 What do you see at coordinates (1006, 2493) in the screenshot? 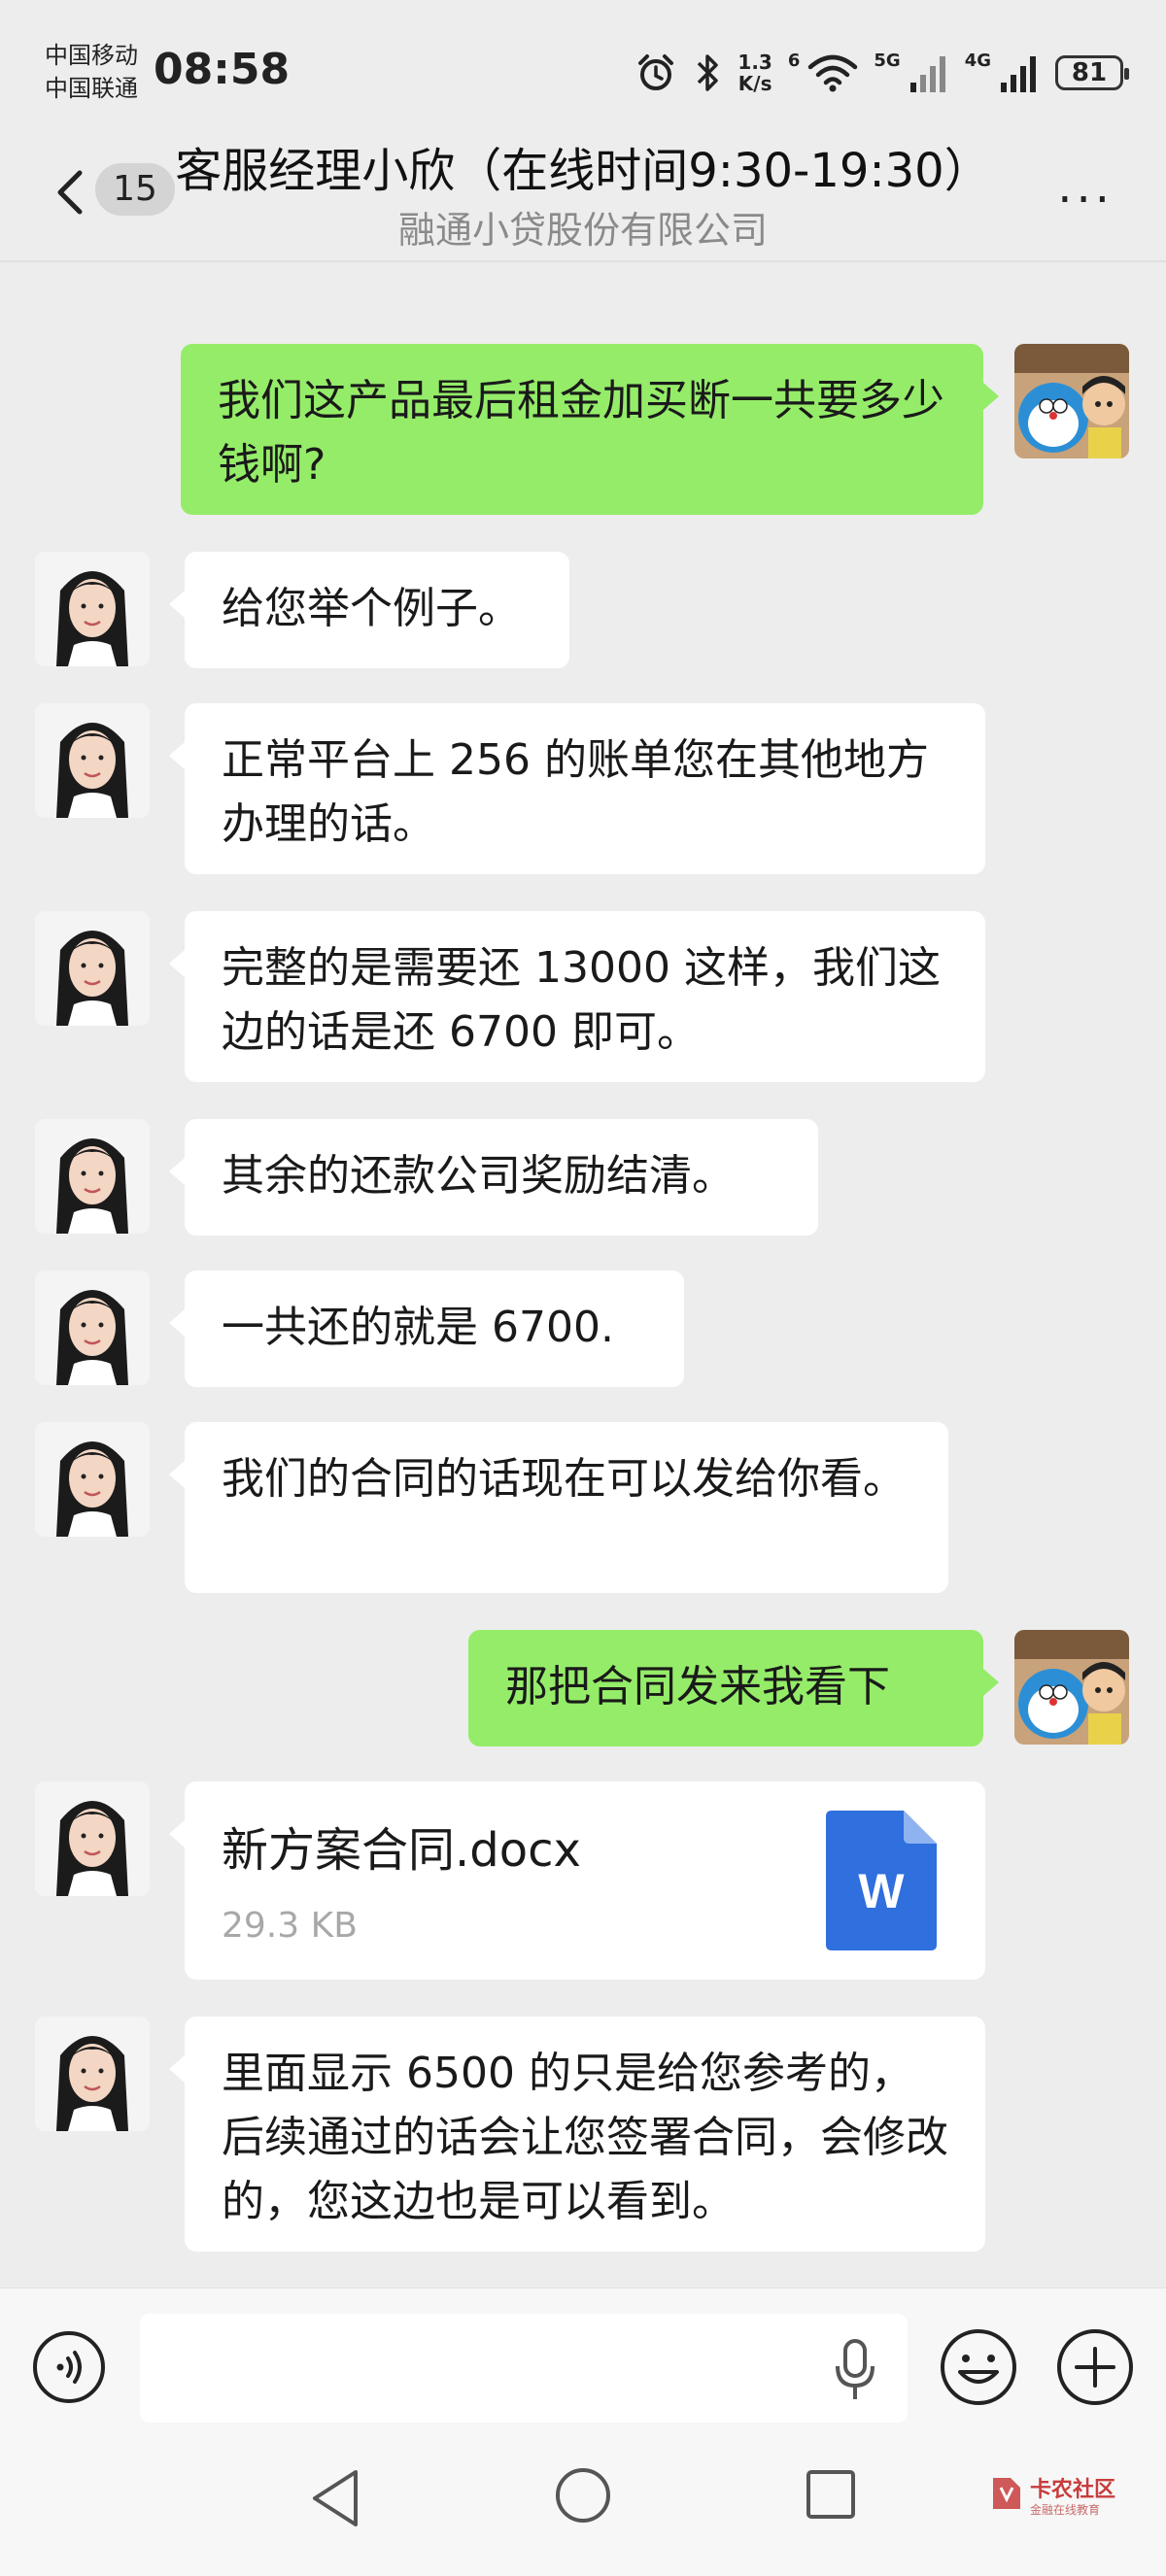
I see `watermark-icon` at bounding box center [1006, 2493].